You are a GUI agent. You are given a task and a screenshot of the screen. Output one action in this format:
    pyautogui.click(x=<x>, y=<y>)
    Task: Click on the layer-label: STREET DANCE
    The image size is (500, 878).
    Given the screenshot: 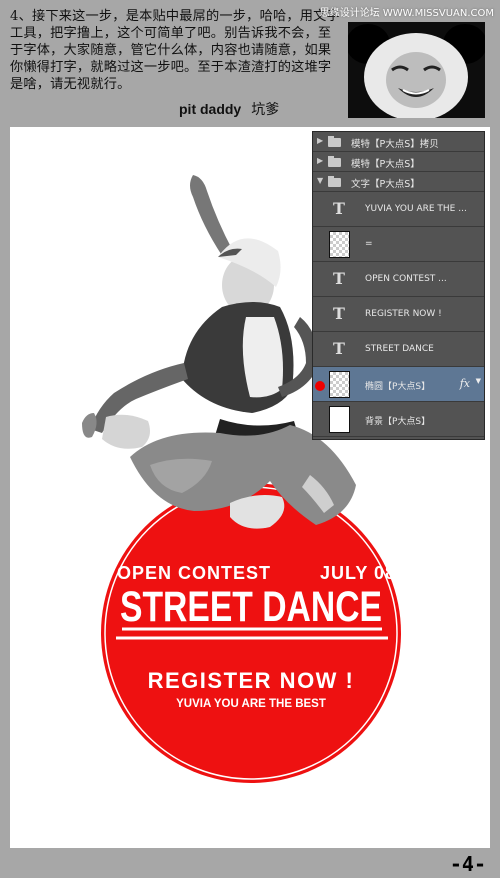 What is the action you would take?
    pyautogui.click(x=399, y=349)
    